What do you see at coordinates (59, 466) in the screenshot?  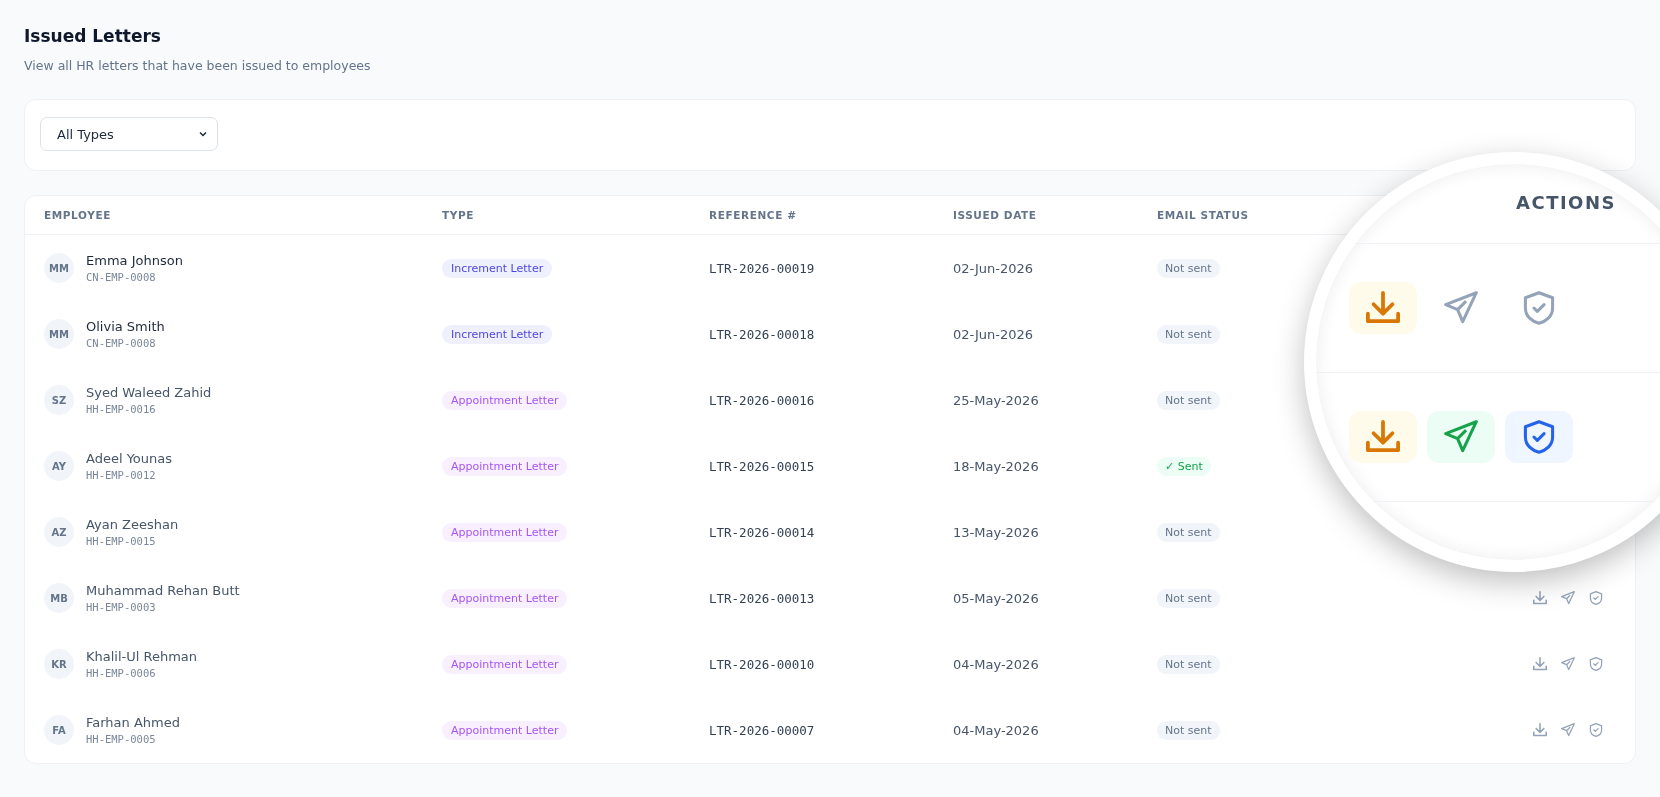 I see `avatar: AY` at bounding box center [59, 466].